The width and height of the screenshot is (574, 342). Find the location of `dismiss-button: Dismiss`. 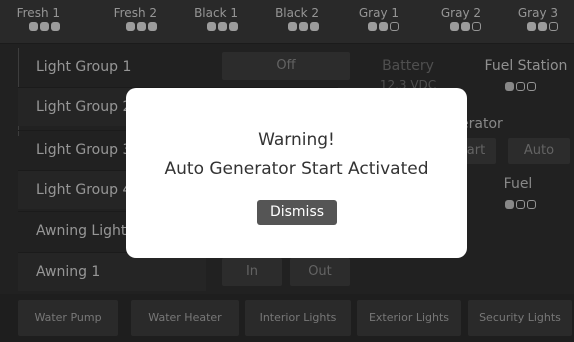

dismiss-button: Dismiss is located at coordinates (297, 212).